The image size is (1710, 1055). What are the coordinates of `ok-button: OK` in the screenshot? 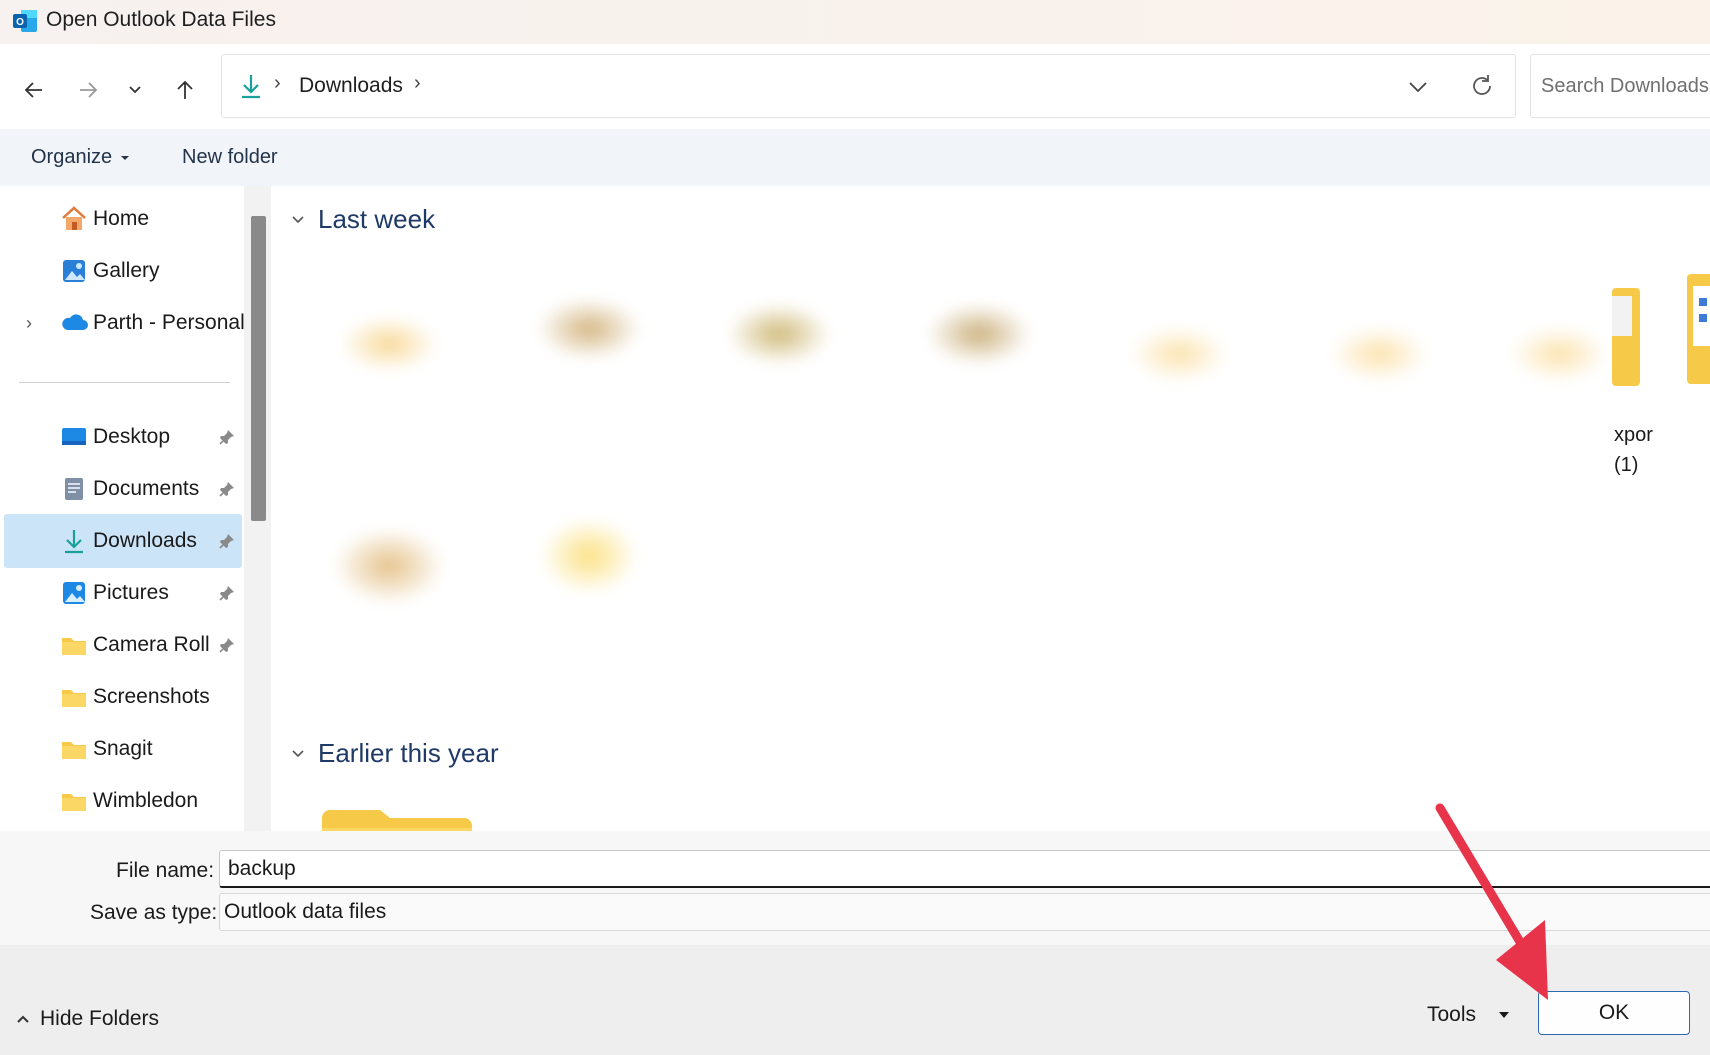 It's located at (1614, 1013).